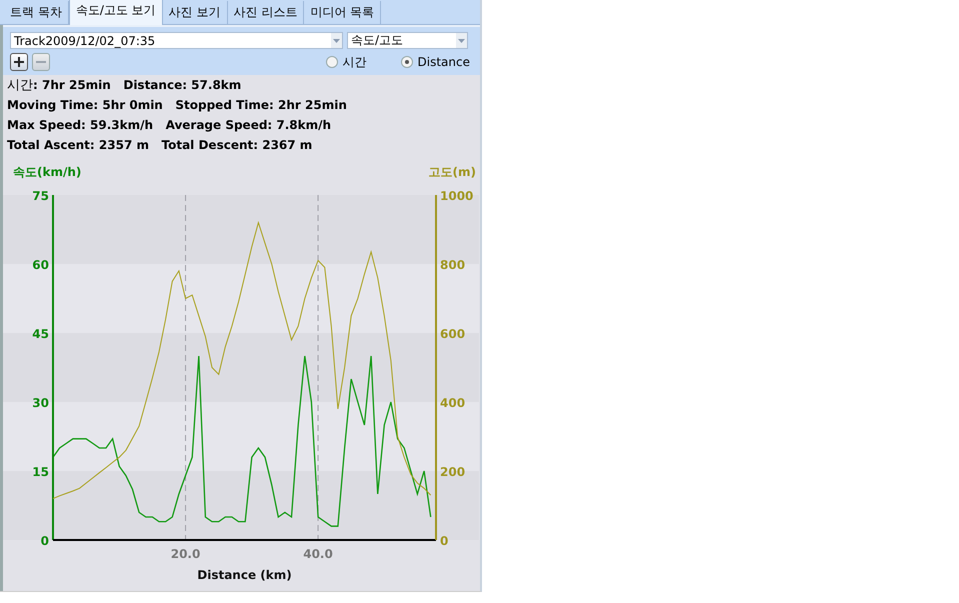  I want to click on mode-select: 속도/고도, so click(407, 40).